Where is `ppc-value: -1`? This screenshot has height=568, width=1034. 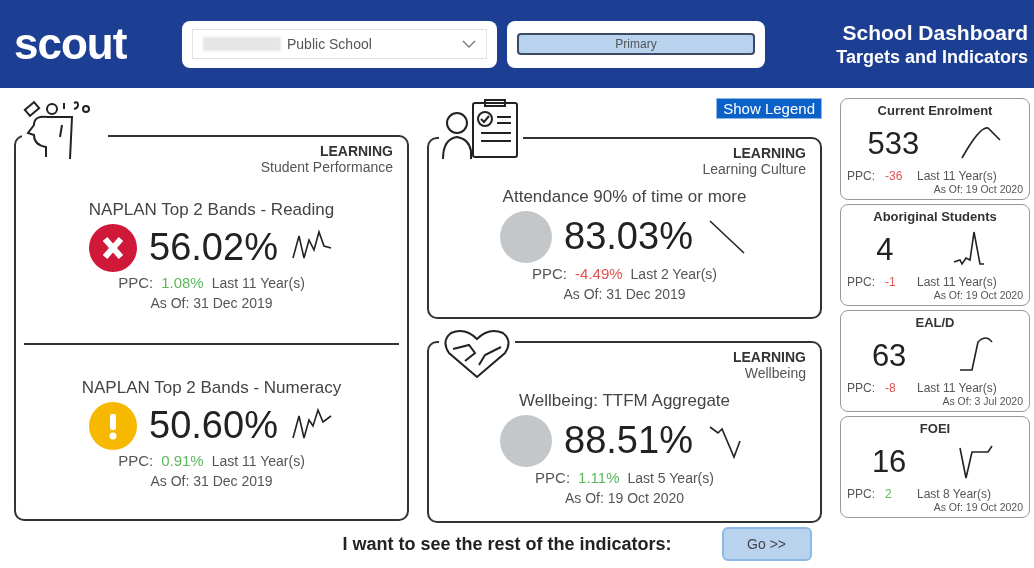 ppc-value: -1 is located at coordinates (891, 282).